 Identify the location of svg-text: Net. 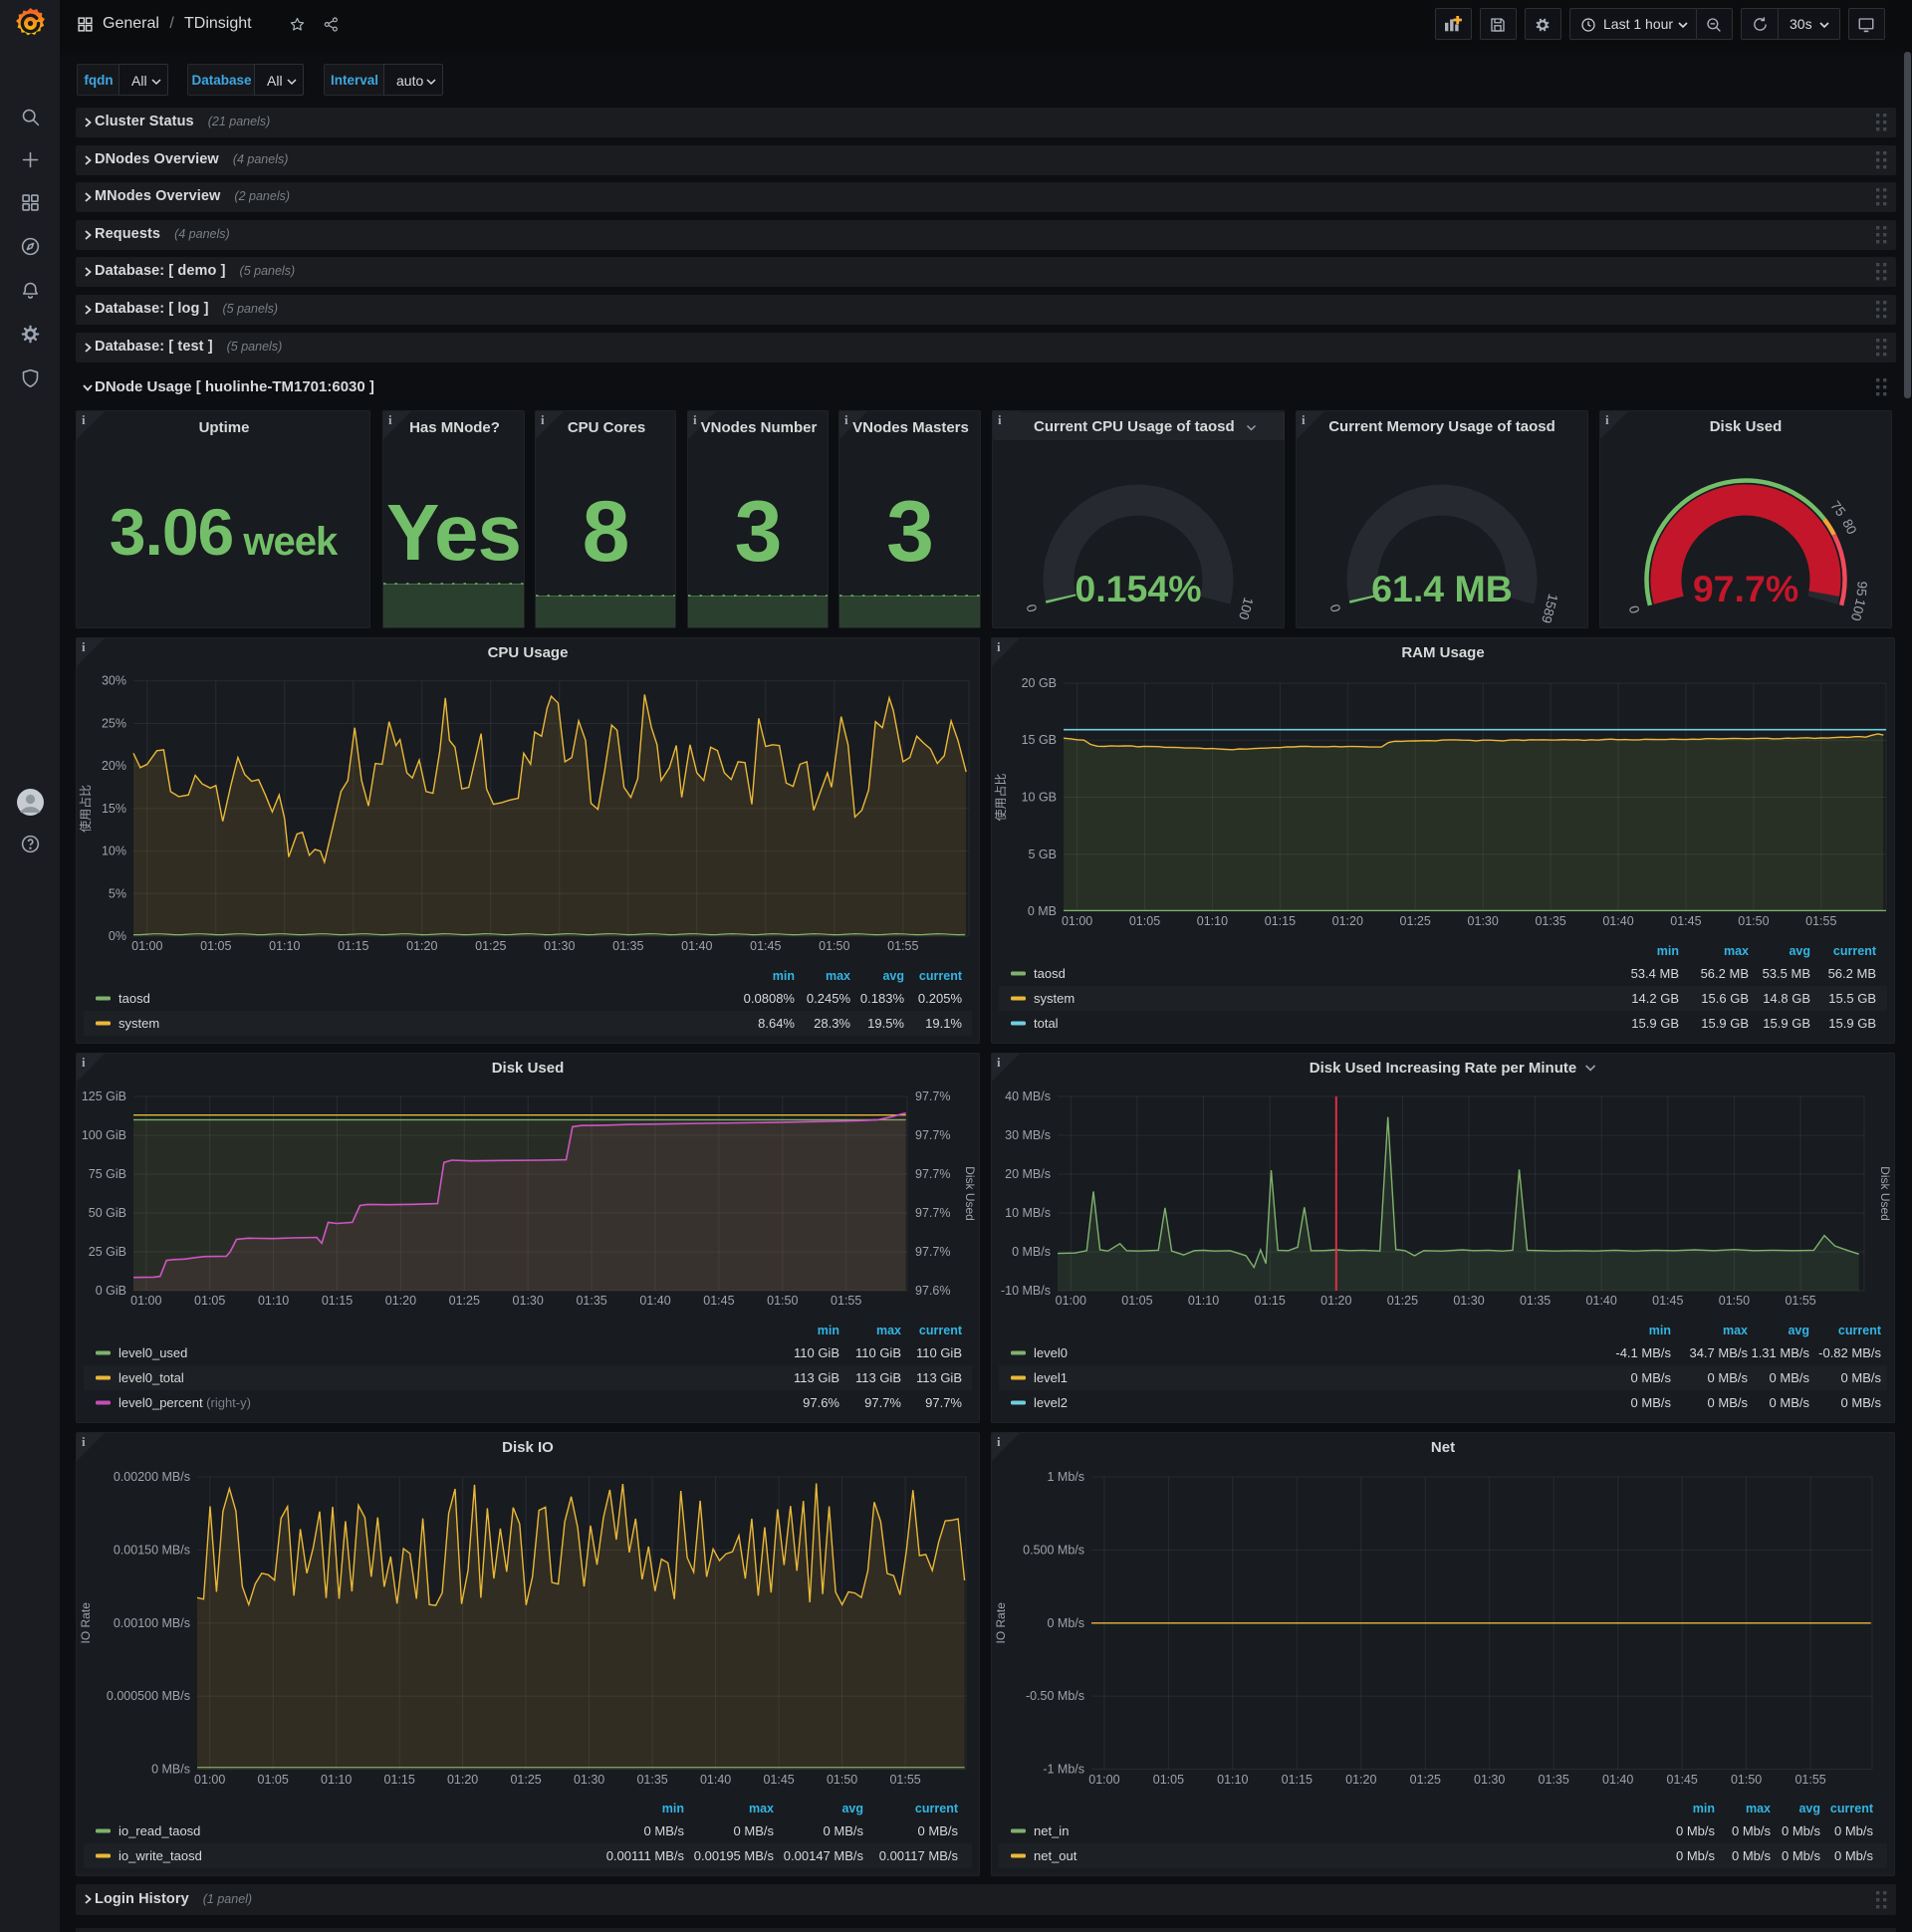
(1443, 1447).